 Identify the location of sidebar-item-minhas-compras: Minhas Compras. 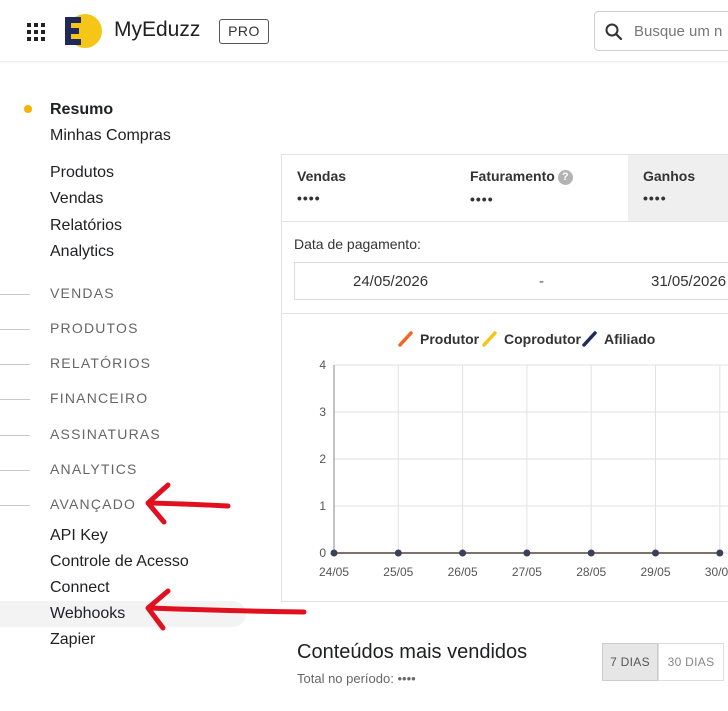
(110, 136).